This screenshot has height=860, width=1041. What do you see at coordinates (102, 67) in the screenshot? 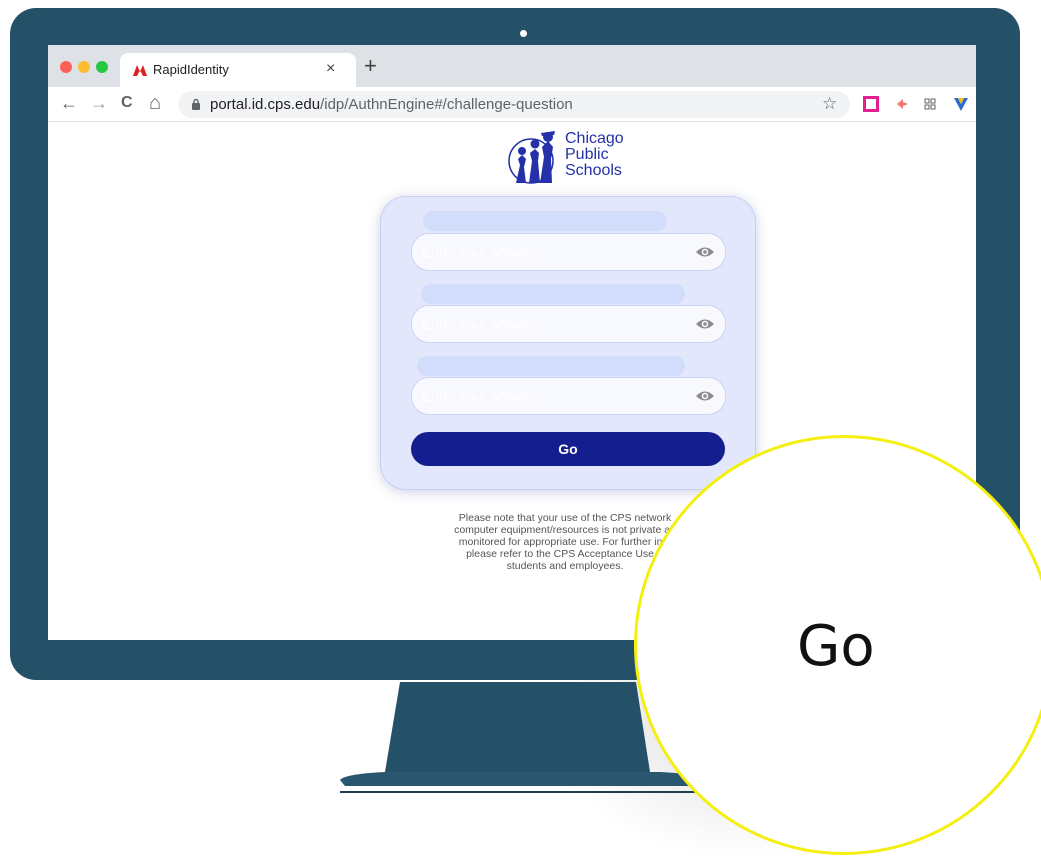
I see `maximize-window-icon` at bounding box center [102, 67].